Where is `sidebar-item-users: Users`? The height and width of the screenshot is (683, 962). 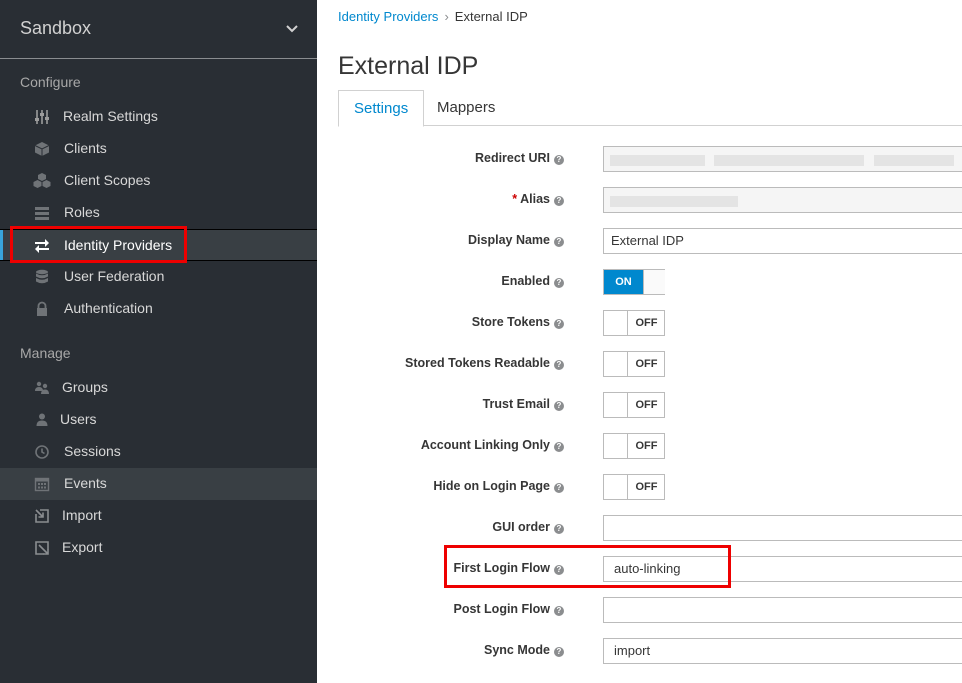
sidebar-item-users: Users is located at coordinates (158, 420).